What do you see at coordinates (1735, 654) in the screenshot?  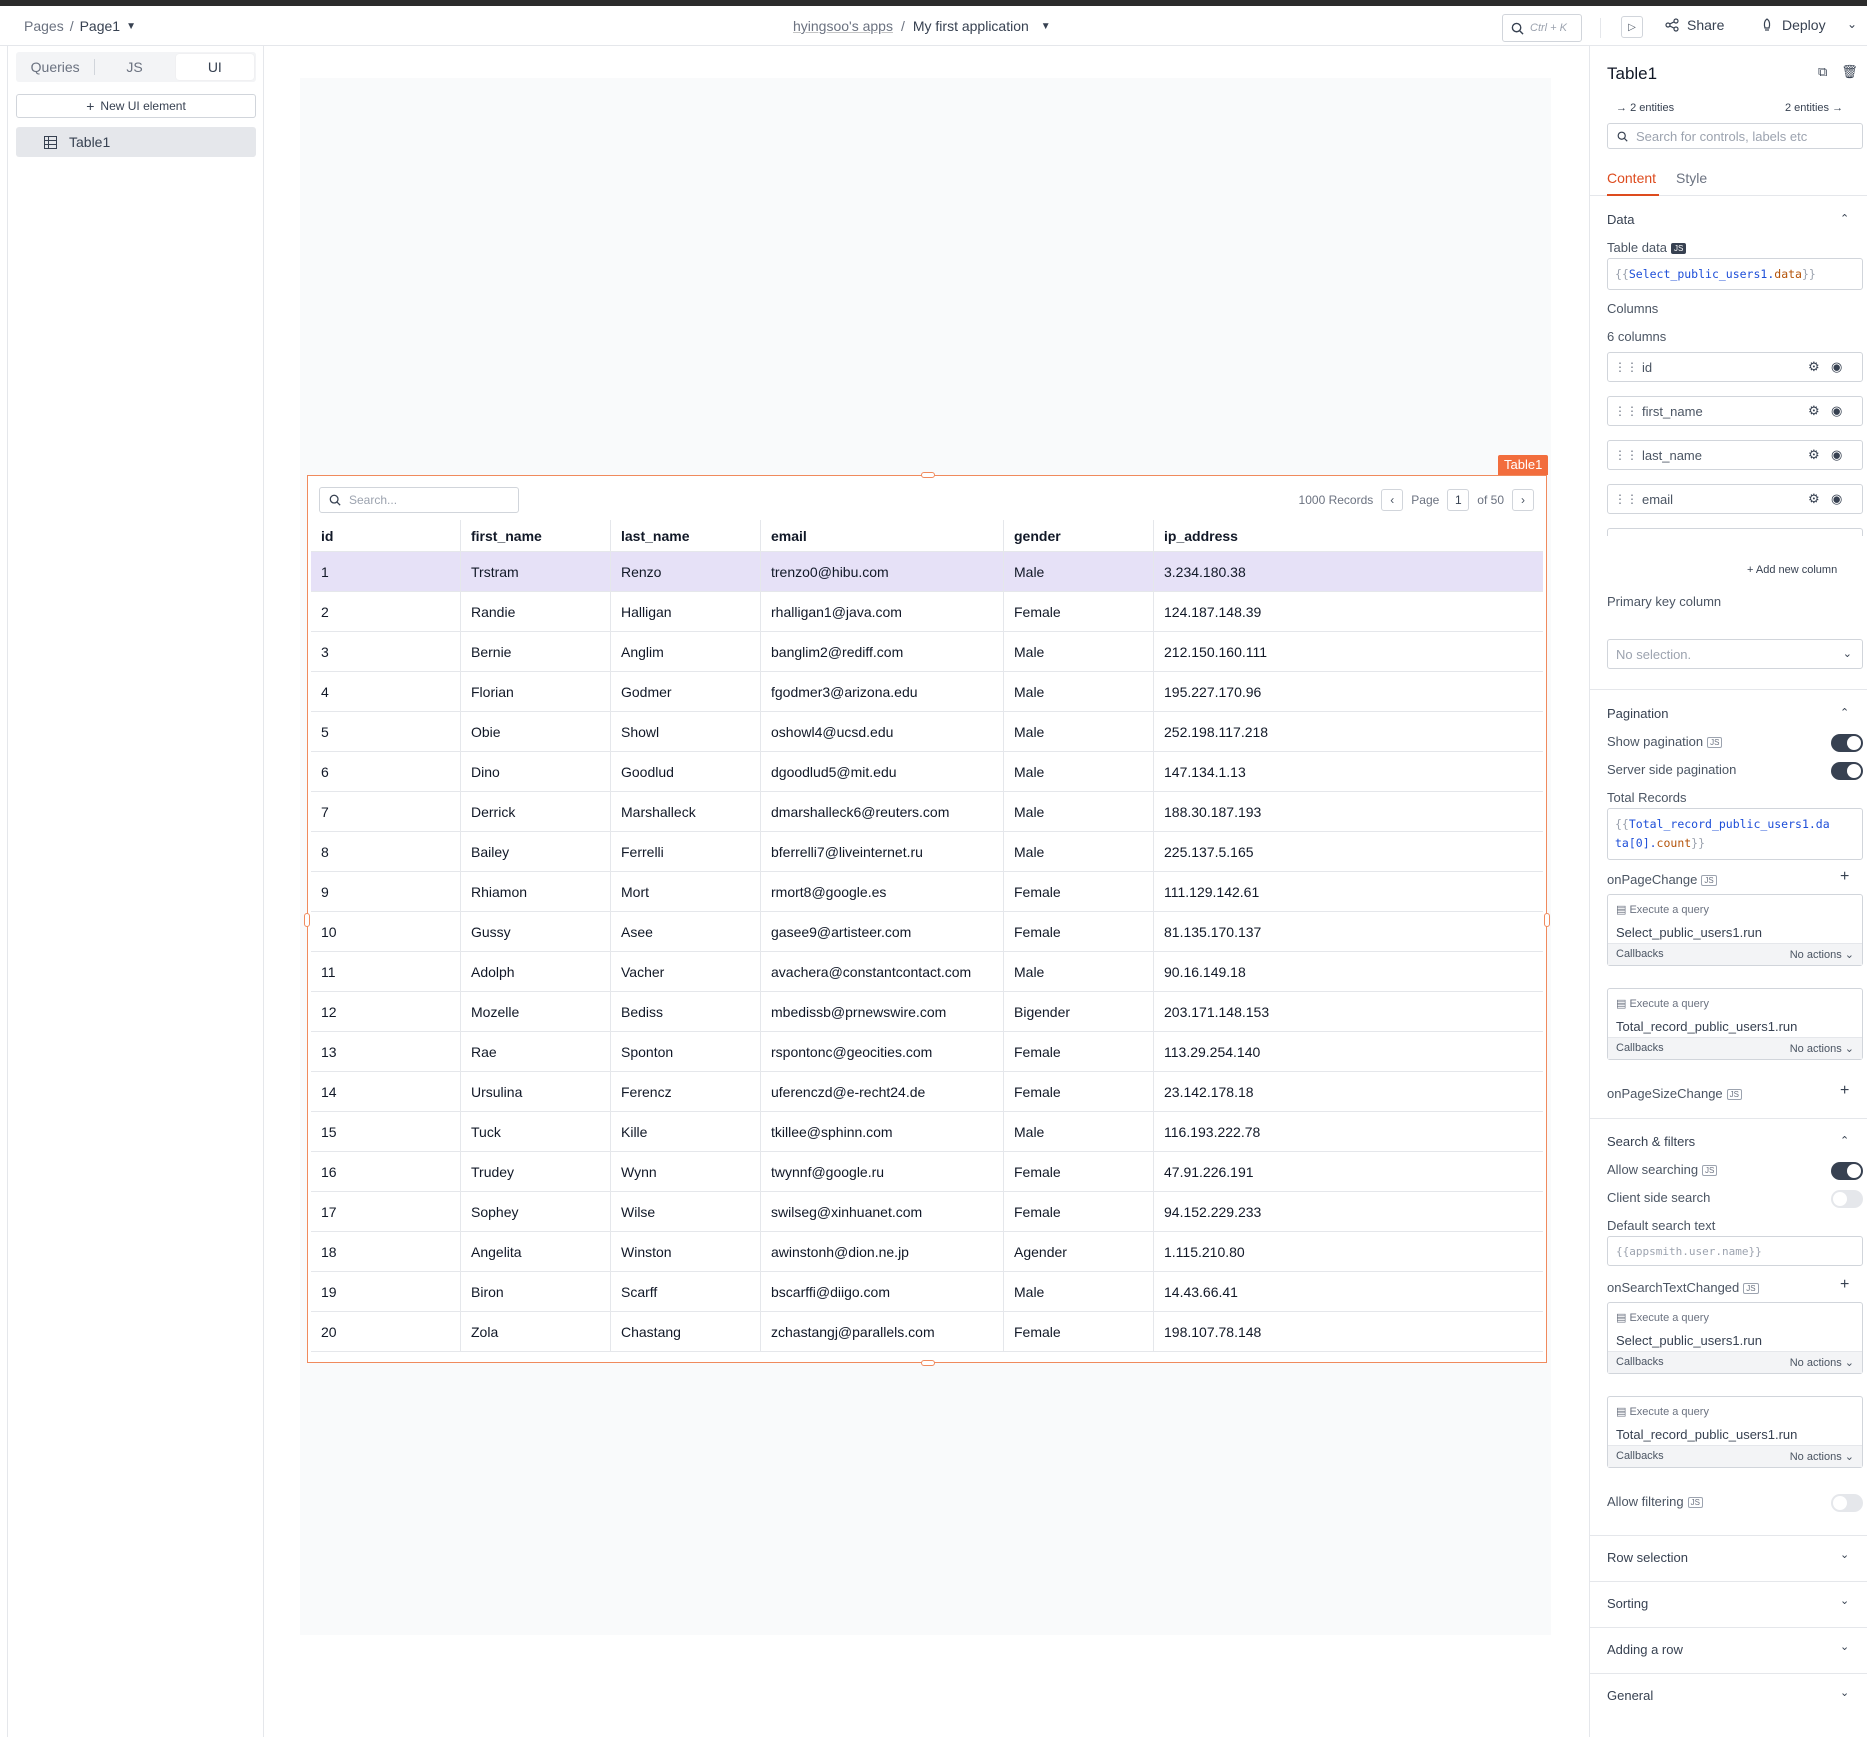 I see `primary-key-select: No selection. ⌄` at bounding box center [1735, 654].